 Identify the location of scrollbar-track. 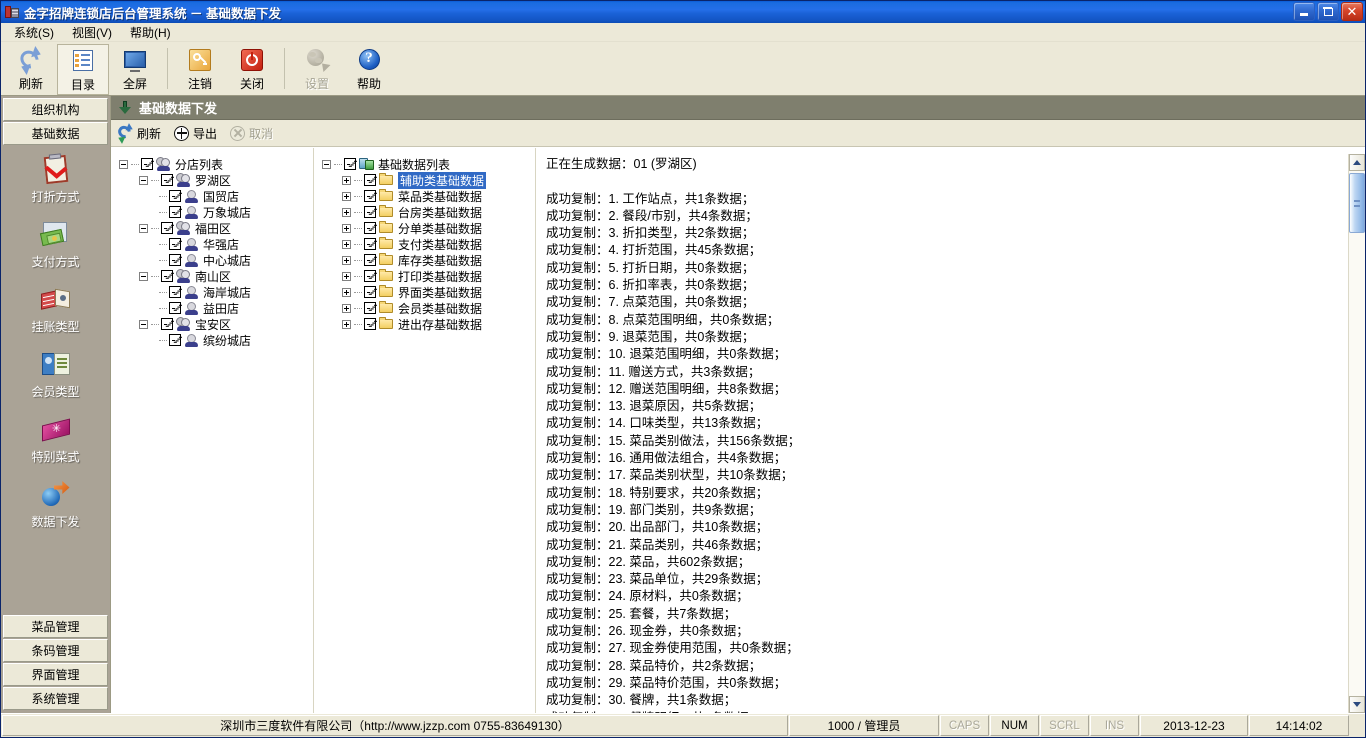
(1357, 433).